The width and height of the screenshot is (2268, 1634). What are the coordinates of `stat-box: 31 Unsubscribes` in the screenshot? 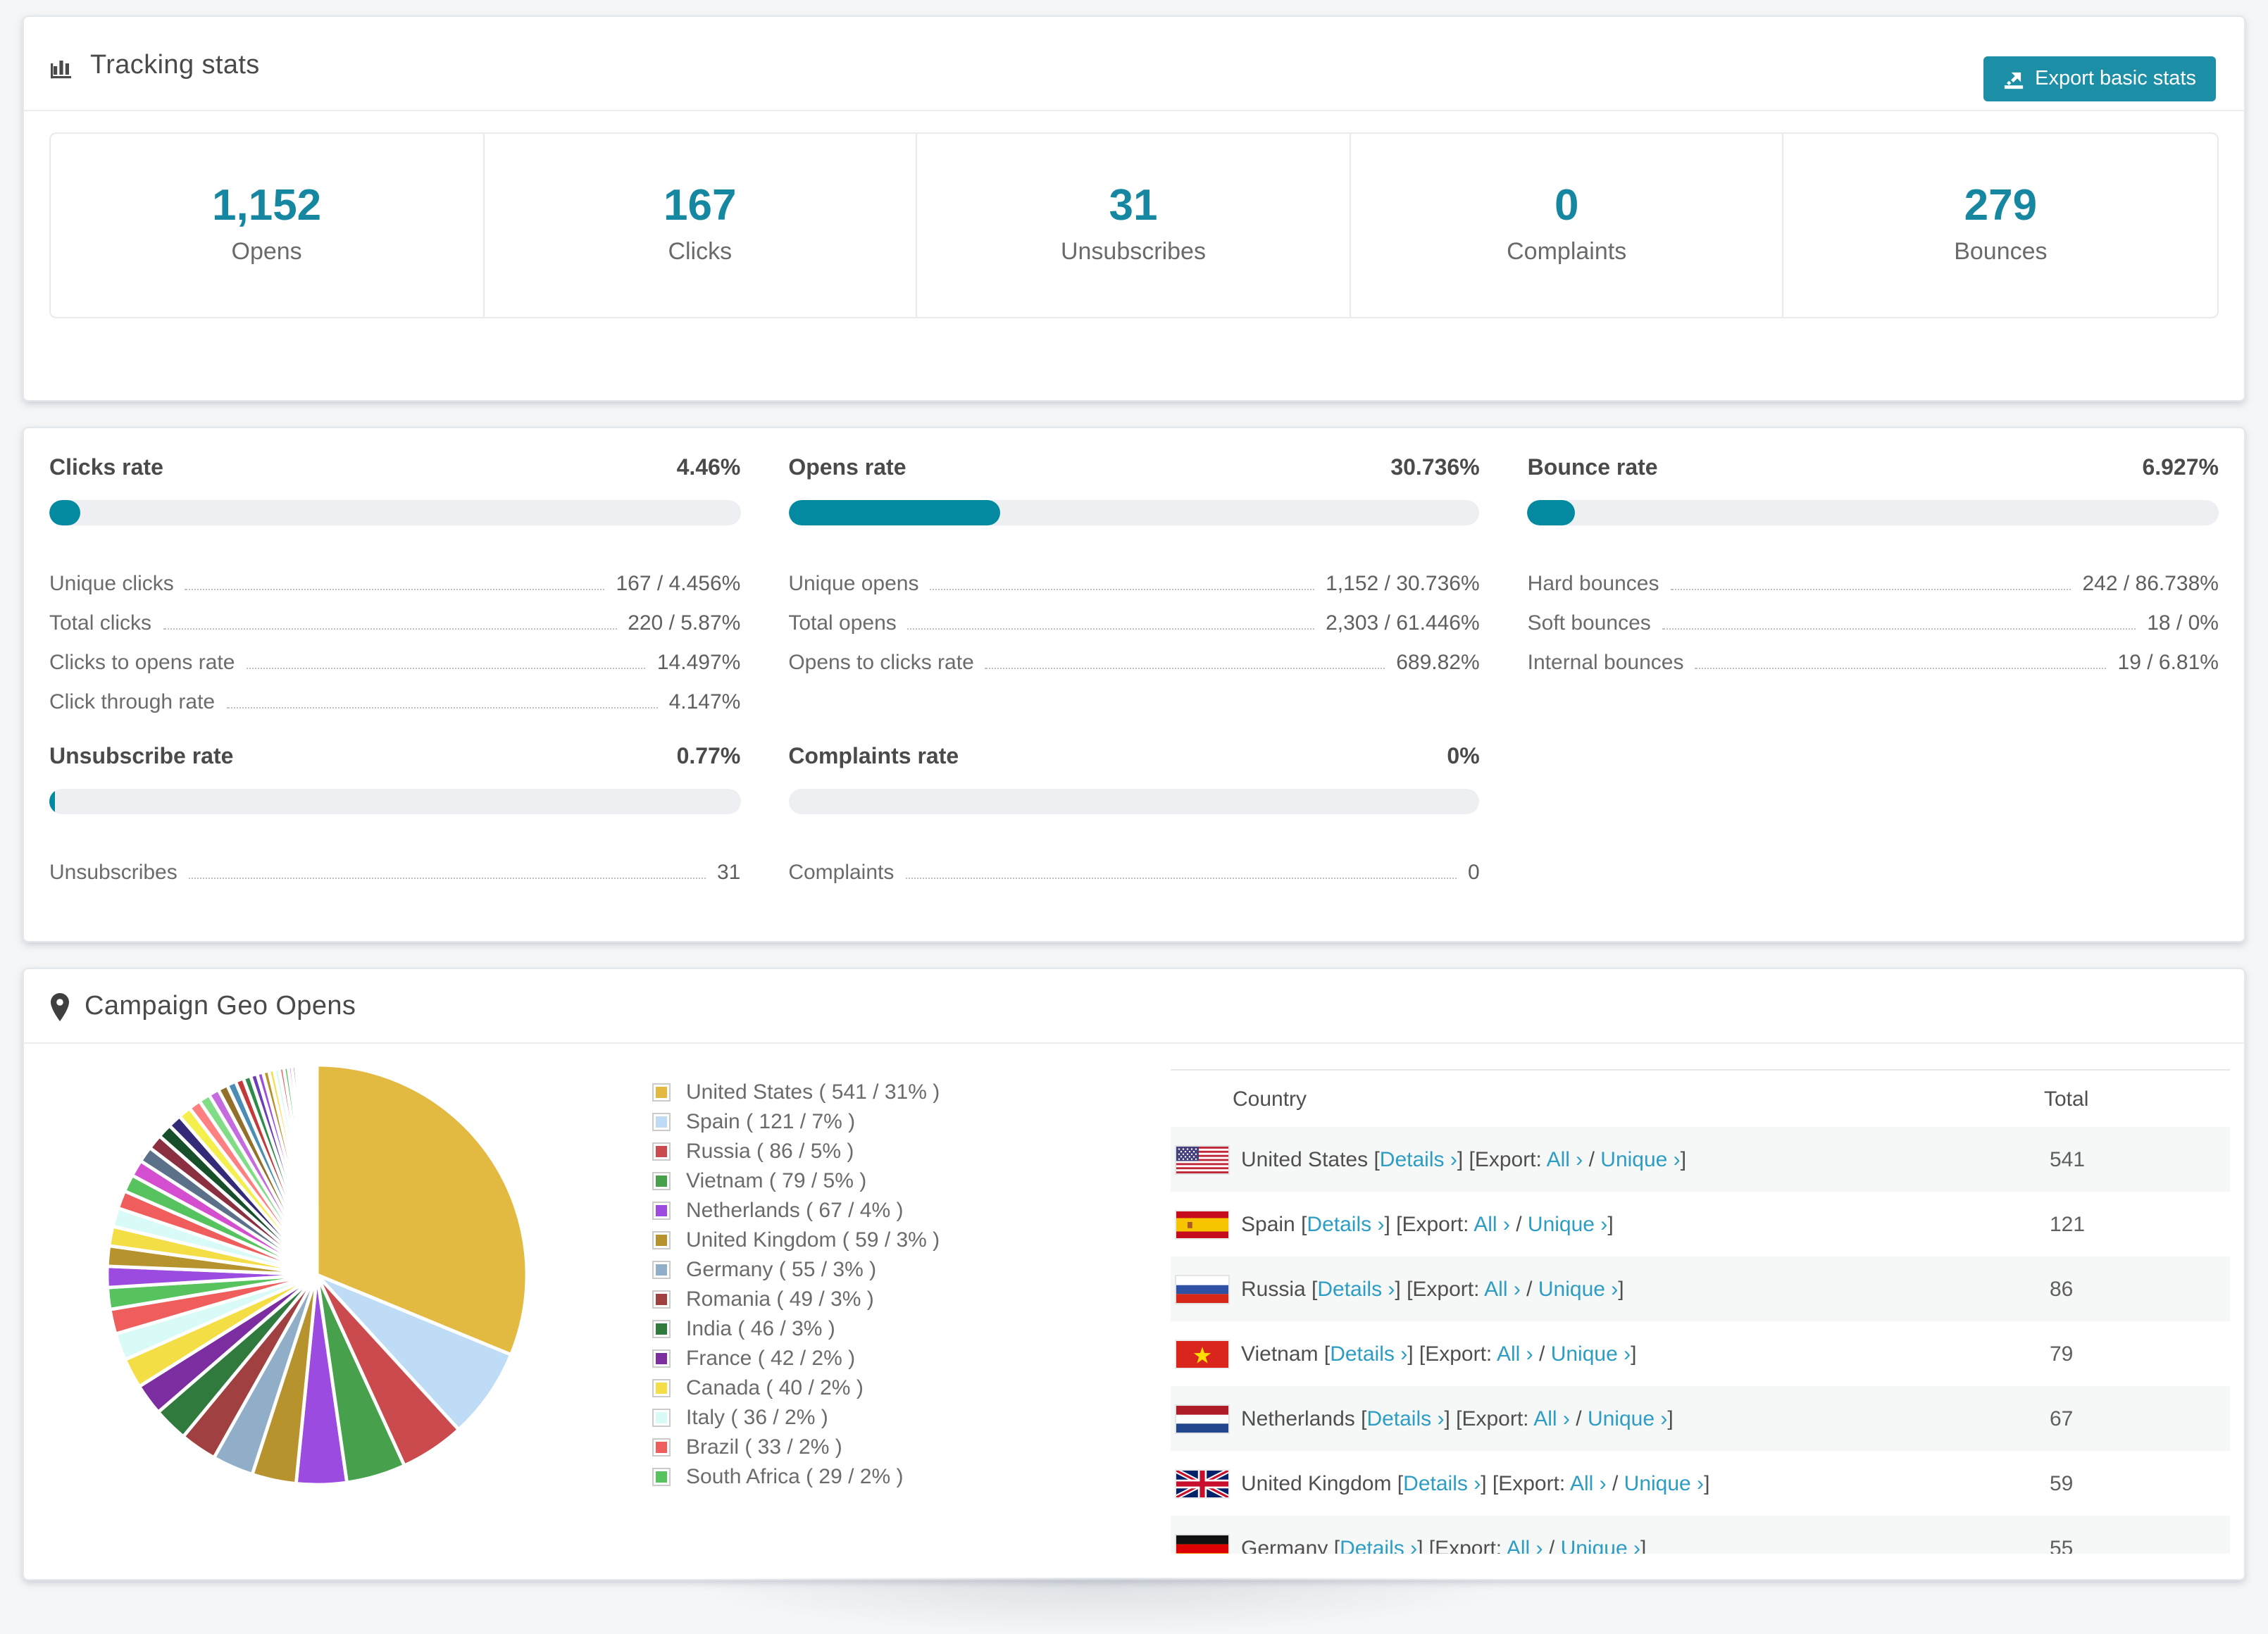 It's located at (1134, 225).